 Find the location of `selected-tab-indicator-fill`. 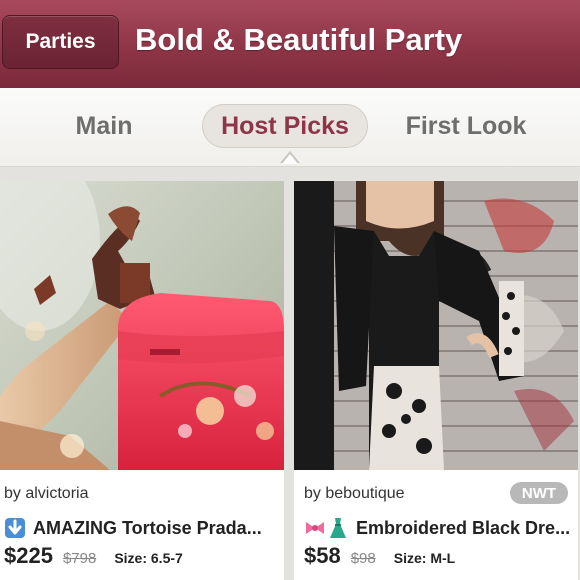

selected-tab-indicator-fill is located at coordinates (290, 159).